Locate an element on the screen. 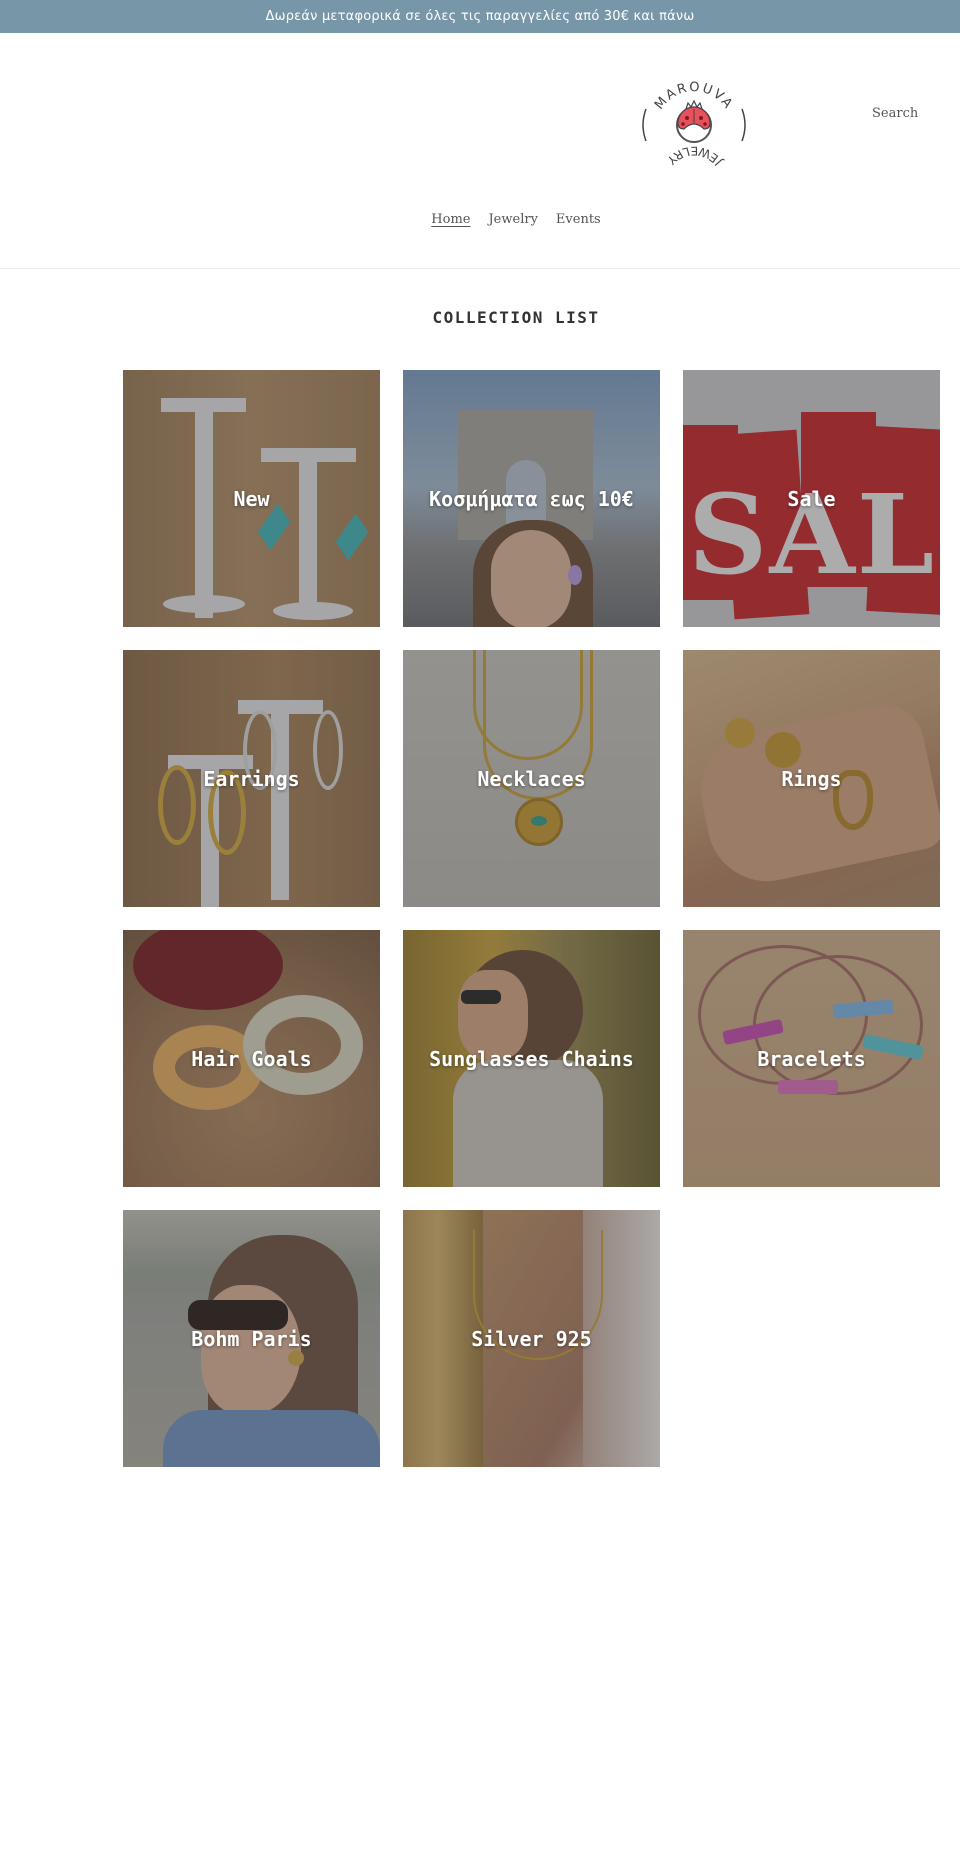  collection-card-under-10: Κοσμήματα εως 10€ is located at coordinates (531, 498).